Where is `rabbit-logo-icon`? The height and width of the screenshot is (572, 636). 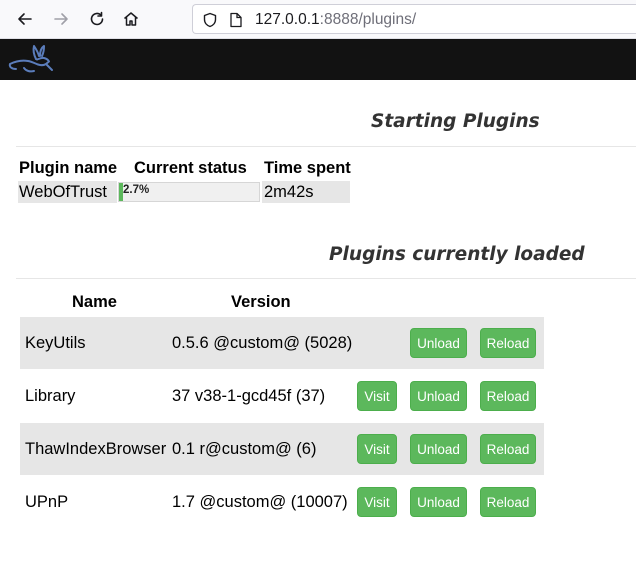
rabbit-logo-icon is located at coordinates (31, 62).